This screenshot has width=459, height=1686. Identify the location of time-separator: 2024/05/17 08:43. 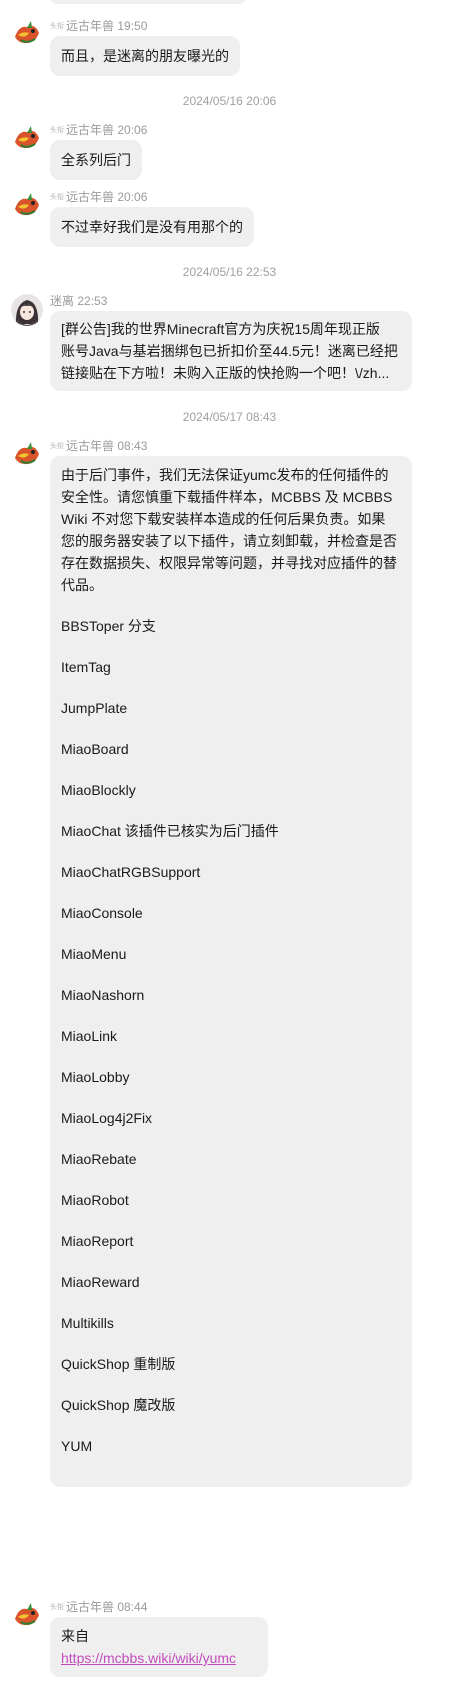
(229, 417).